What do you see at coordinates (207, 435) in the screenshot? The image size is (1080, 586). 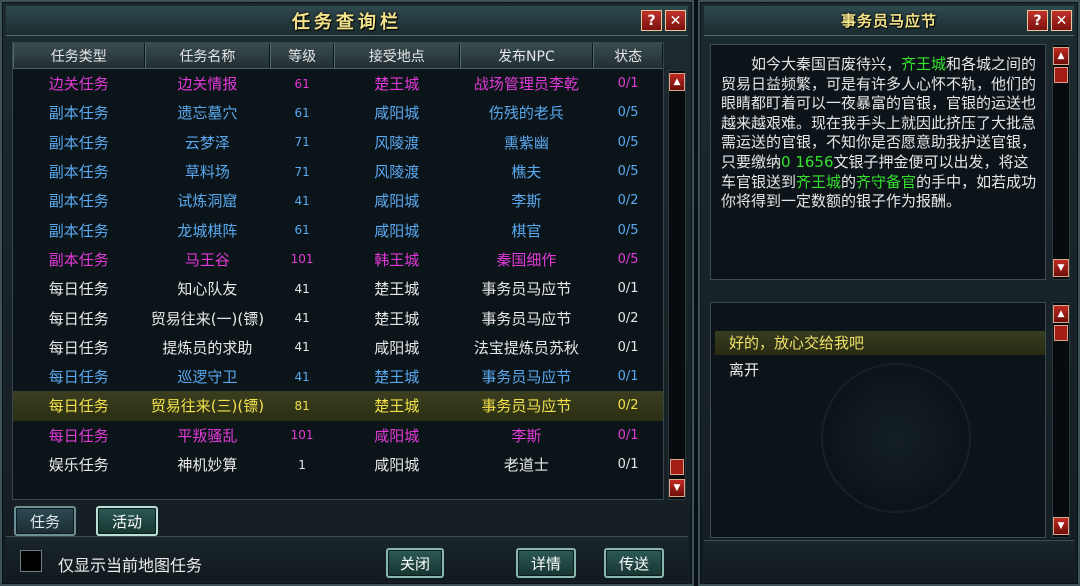 I see `quest-name-cell: 平叛骚乱` at bounding box center [207, 435].